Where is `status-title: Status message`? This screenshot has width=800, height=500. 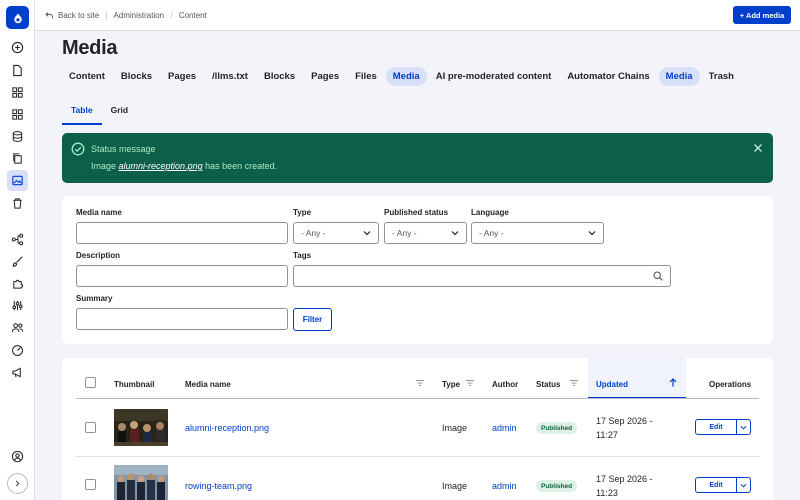 status-title: Status message is located at coordinates (123, 149).